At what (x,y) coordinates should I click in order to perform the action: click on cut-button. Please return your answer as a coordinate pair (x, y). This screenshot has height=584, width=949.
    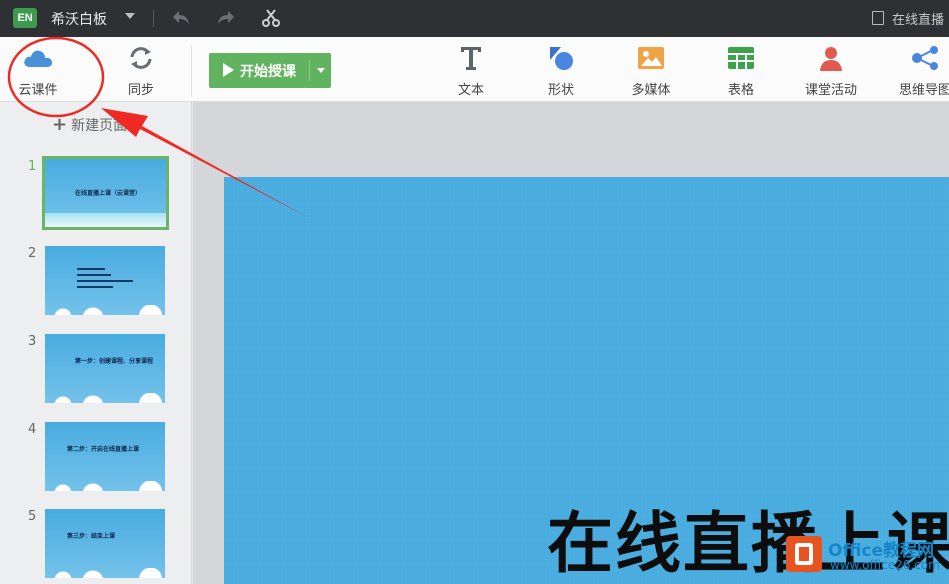
    Looking at the image, I should click on (272, 19).